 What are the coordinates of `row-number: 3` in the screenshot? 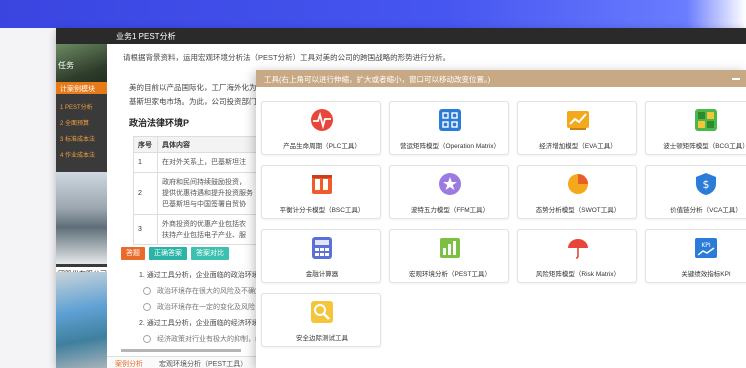 It's located at (145, 229).